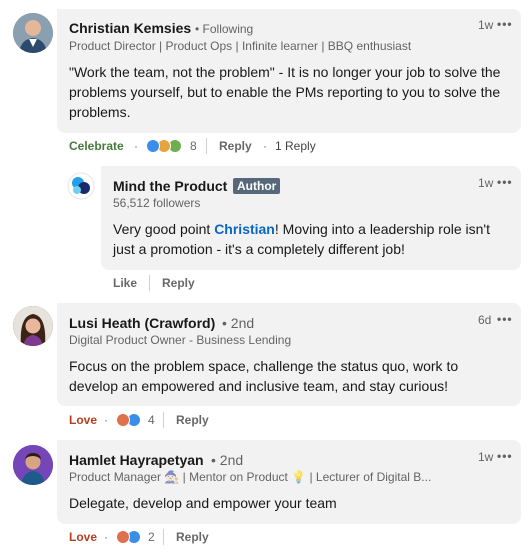 Image resolution: width=531 pixels, height=556 pixels. What do you see at coordinates (130, 28) in the screenshot?
I see `author-name: Christian Kemsies` at bounding box center [130, 28].